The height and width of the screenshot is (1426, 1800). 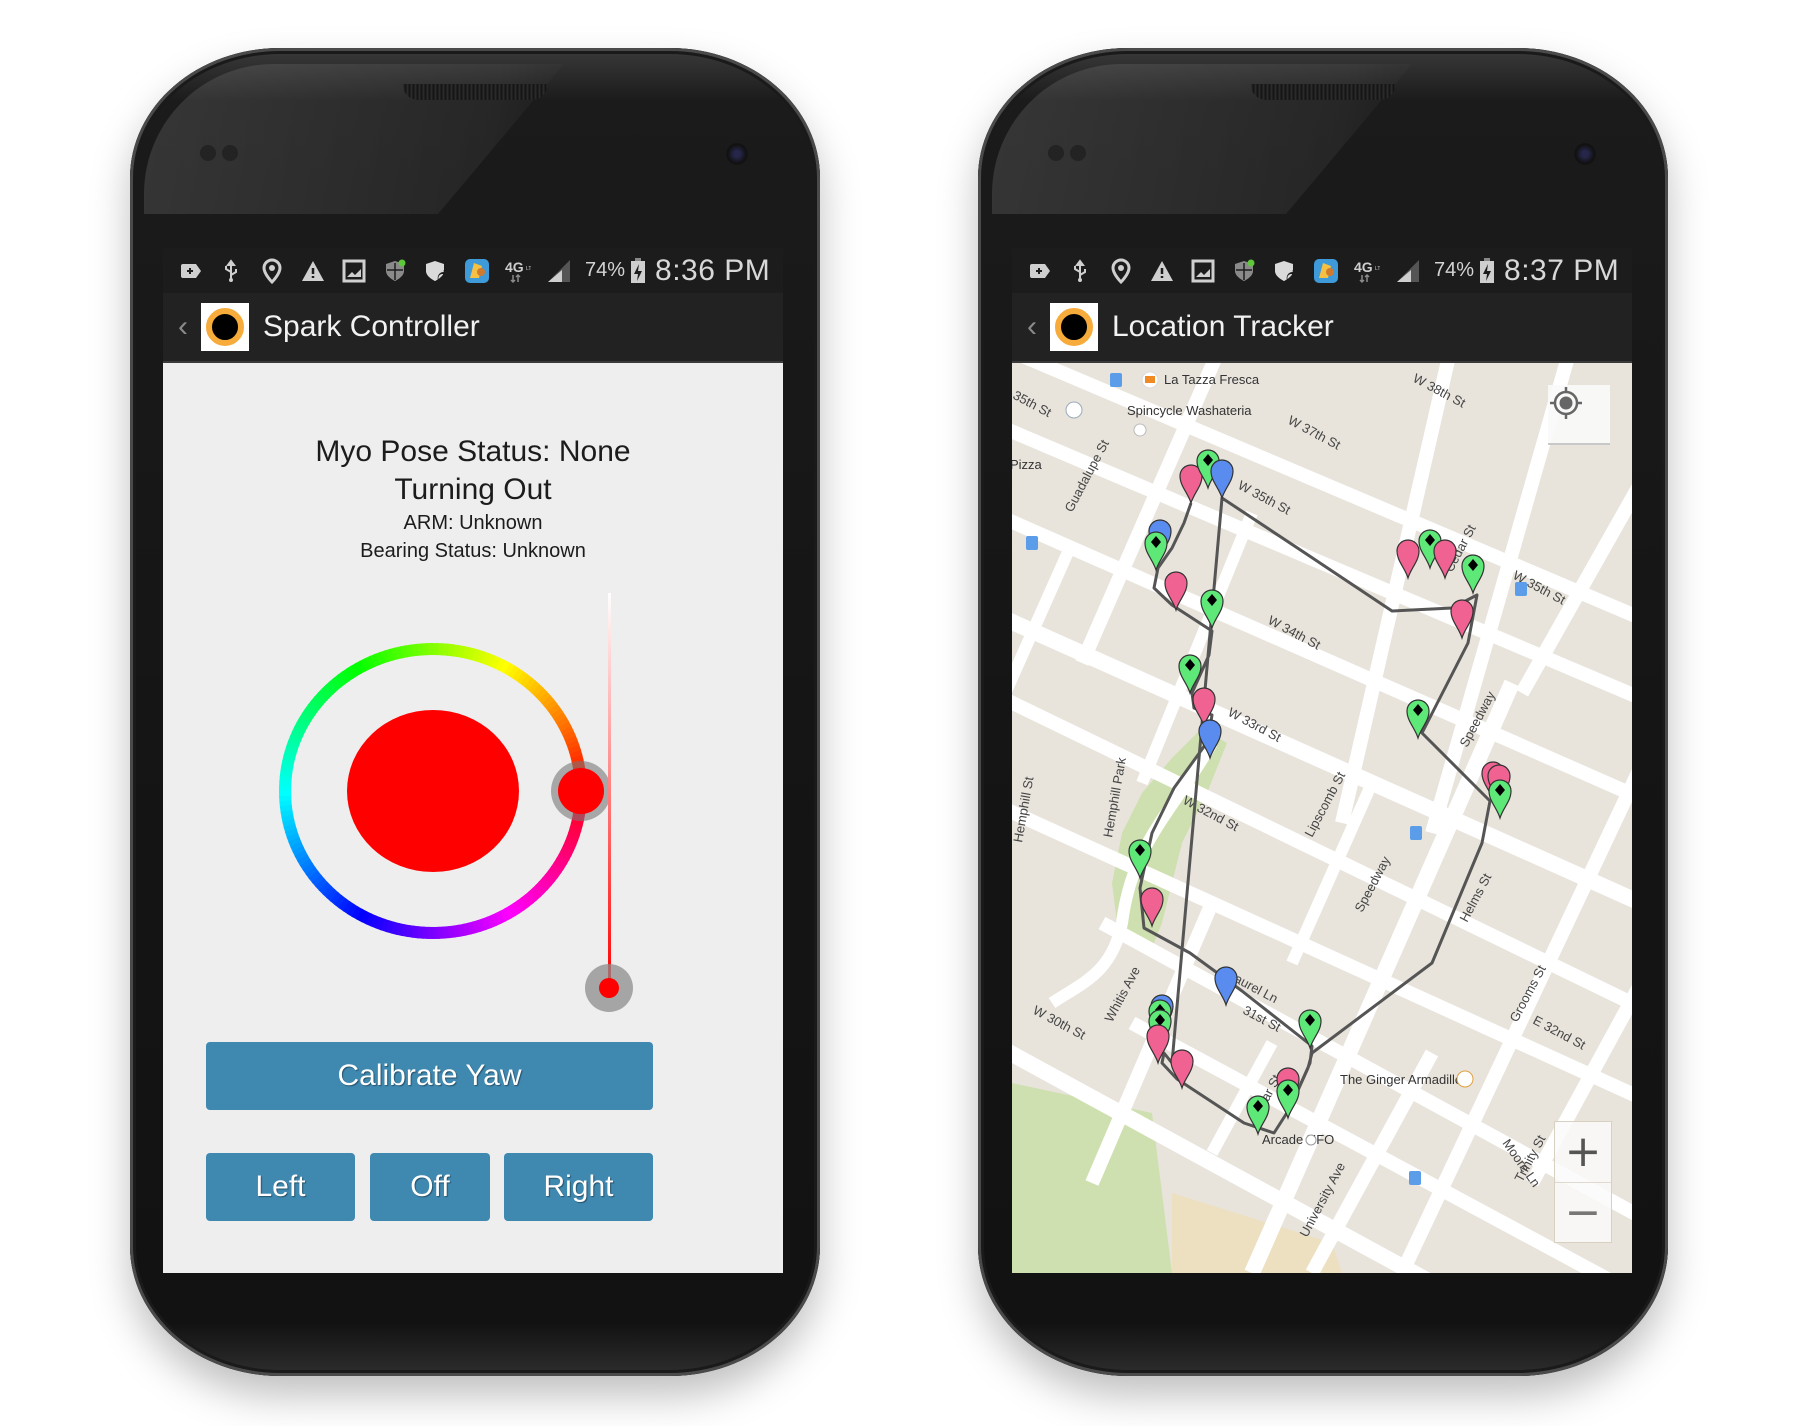 What do you see at coordinates (371, 326) in the screenshot?
I see `app-title: Spark Controller` at bounding box center [371, 326].